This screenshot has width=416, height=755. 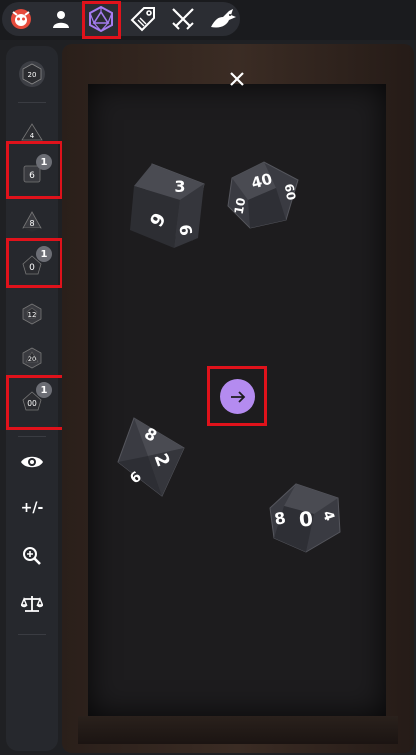 I want to click on d12-icon: 12, so click(x=32, y=314).